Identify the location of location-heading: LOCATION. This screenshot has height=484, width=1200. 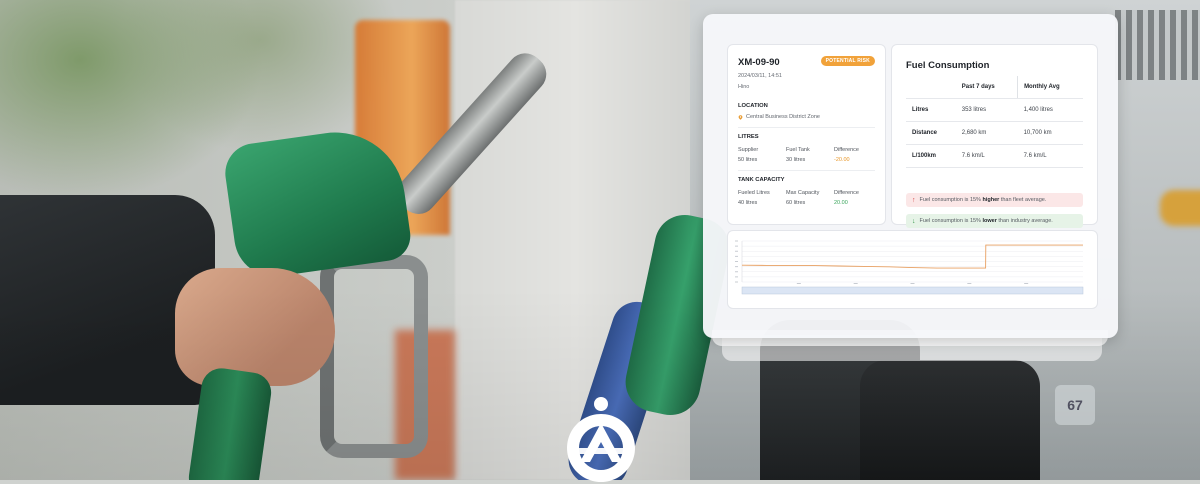
(753, 106).